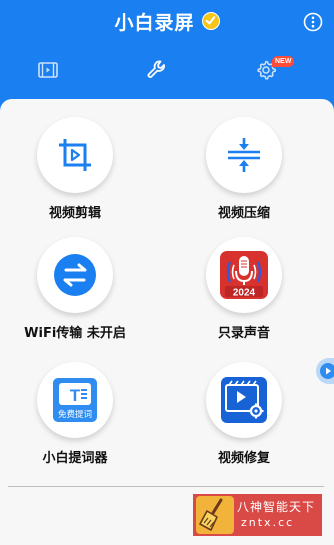 The height and width of the screenshot is (545, 334). I want to click on play-icon, so click(327, 371).